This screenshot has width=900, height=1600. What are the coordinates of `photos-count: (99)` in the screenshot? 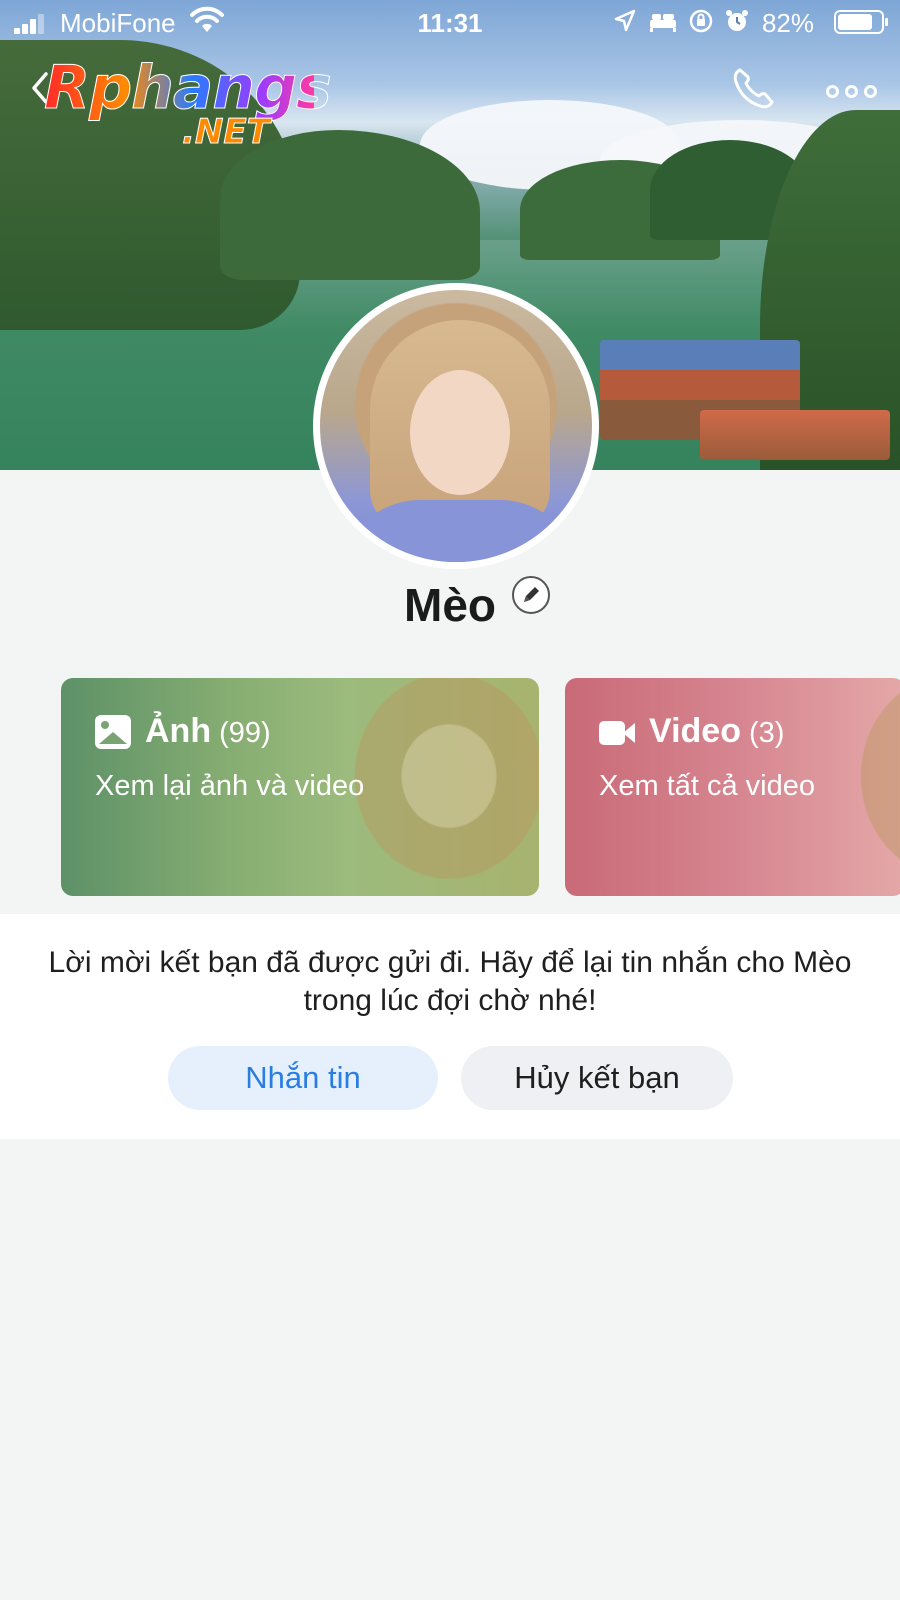 It's located at (245, 733).